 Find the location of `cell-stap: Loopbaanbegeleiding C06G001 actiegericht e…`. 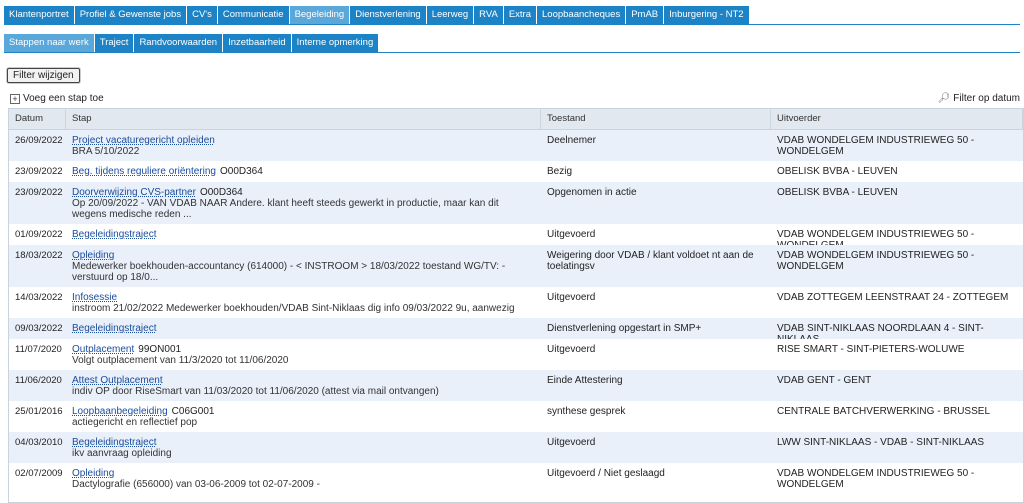

cell-stap: Loopbaanbegeleiding C06G001 actiegericht e… is located at coordinates (303, 416).